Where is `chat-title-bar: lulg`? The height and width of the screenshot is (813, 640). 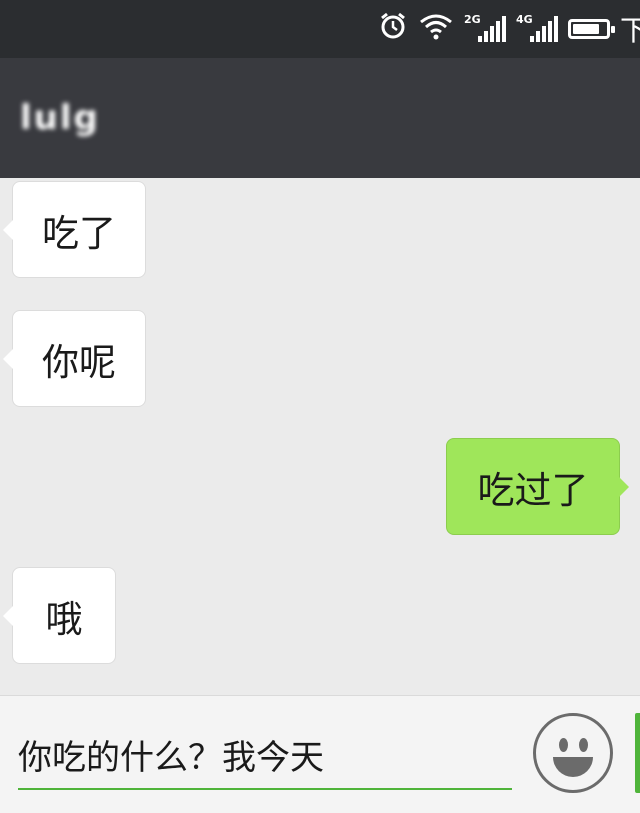
chat-title-bar: lulg is located at coordinates (320, 118).